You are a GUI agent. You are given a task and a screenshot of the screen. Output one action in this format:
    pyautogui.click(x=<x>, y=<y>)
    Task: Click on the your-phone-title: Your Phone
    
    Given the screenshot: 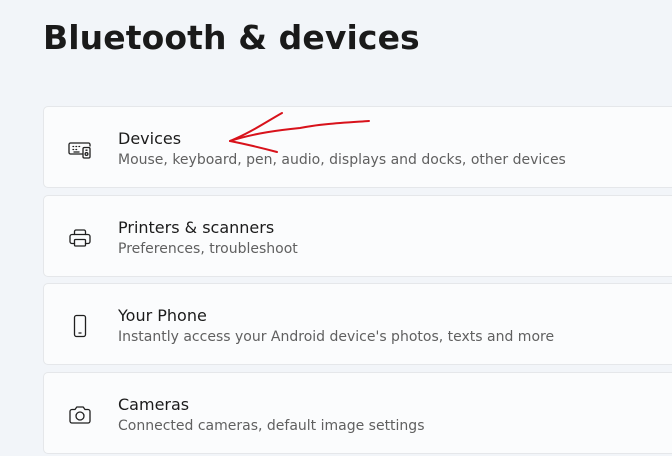 What is the action you would take?
    pyautogui.click(x=162, y=315)
    